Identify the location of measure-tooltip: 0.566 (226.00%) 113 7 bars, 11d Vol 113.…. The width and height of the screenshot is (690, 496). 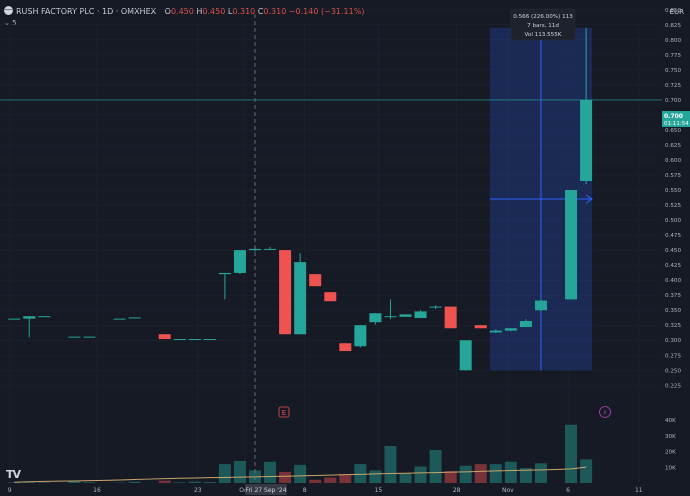
(543, 24).